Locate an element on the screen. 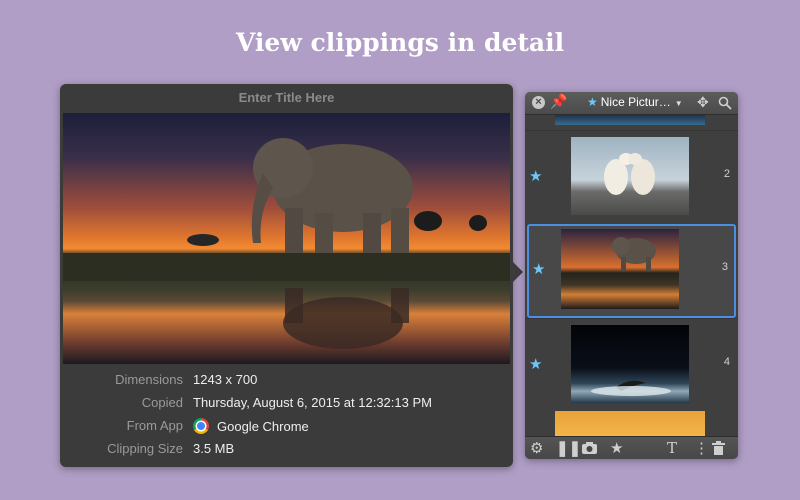 The image size is (800, 500). search-icon is located at coordinates (725, 103).